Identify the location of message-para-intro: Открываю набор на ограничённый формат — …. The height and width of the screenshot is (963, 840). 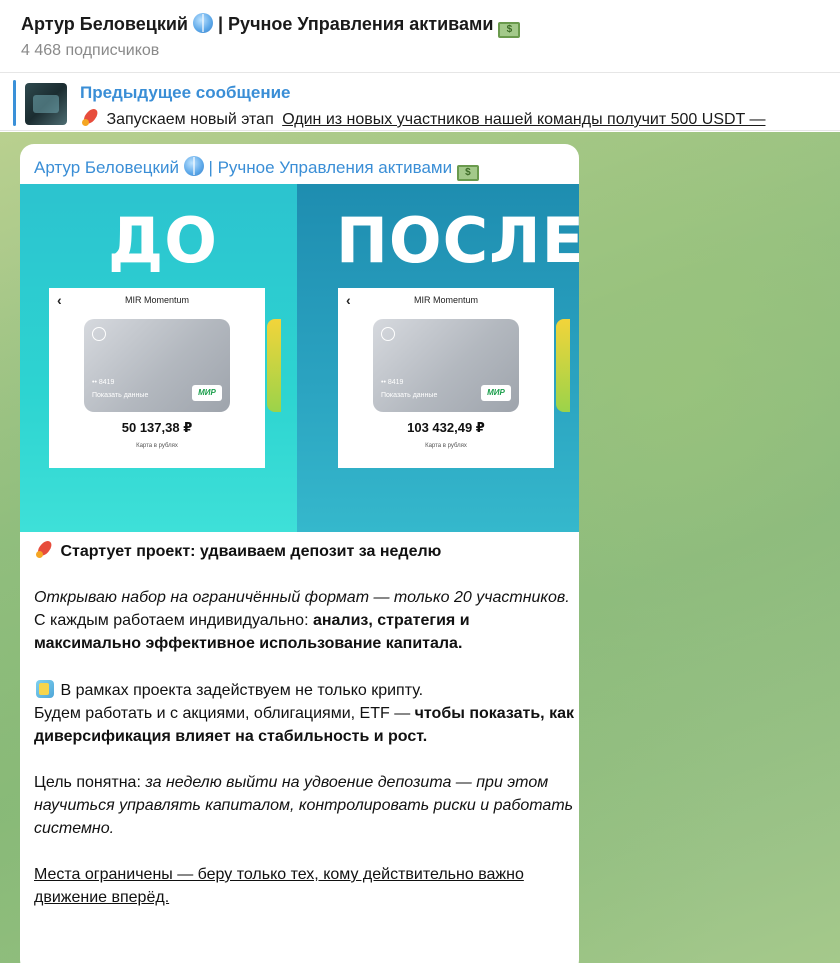
(302, 597).